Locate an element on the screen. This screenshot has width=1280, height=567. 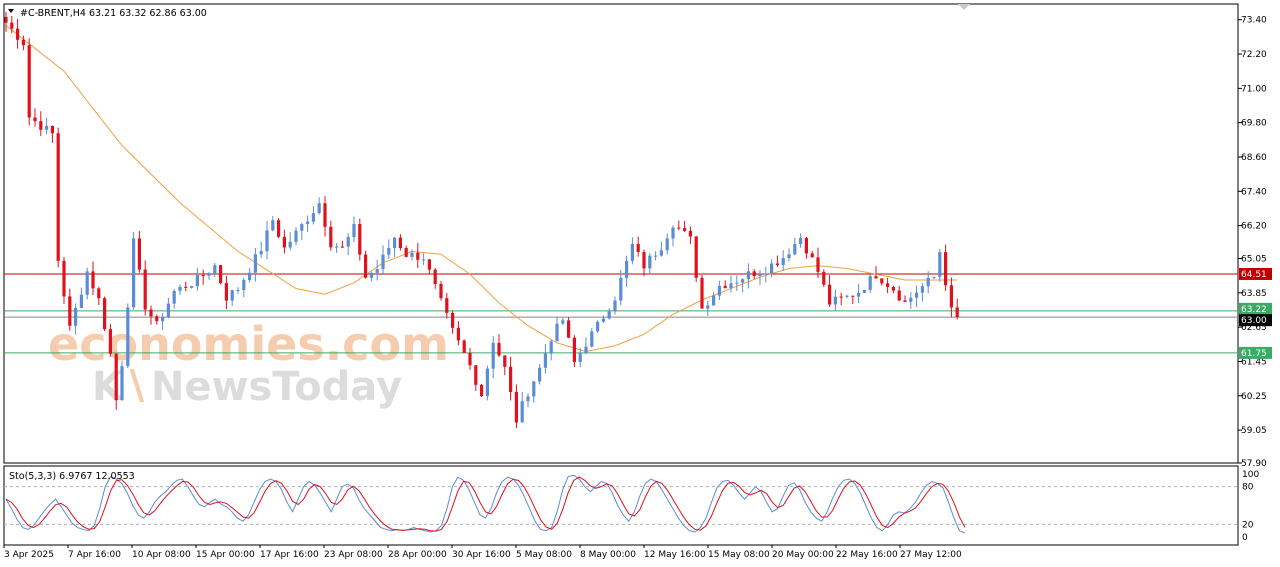
x-tick-label: 30 Apr 16:00 is located at coordinates (481, 555).